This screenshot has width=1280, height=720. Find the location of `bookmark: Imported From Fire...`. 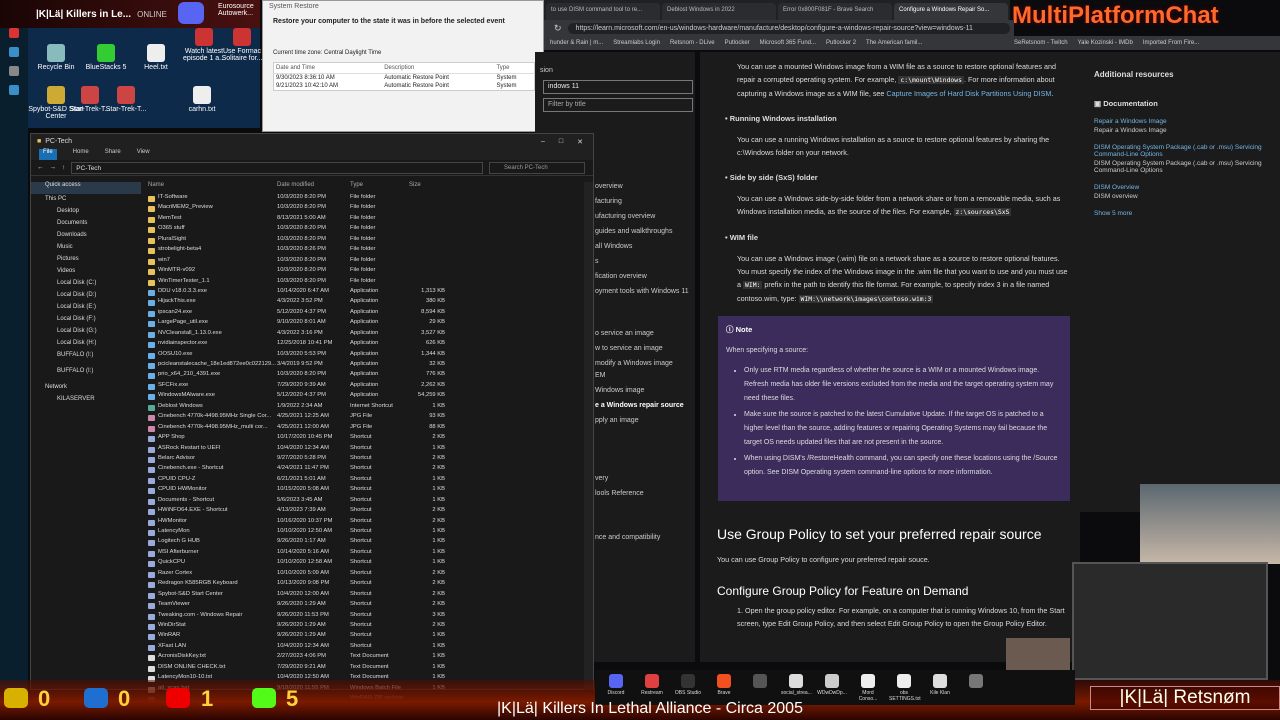

bookmark: Imported From Fire... is located at coordinates (1171, 43).